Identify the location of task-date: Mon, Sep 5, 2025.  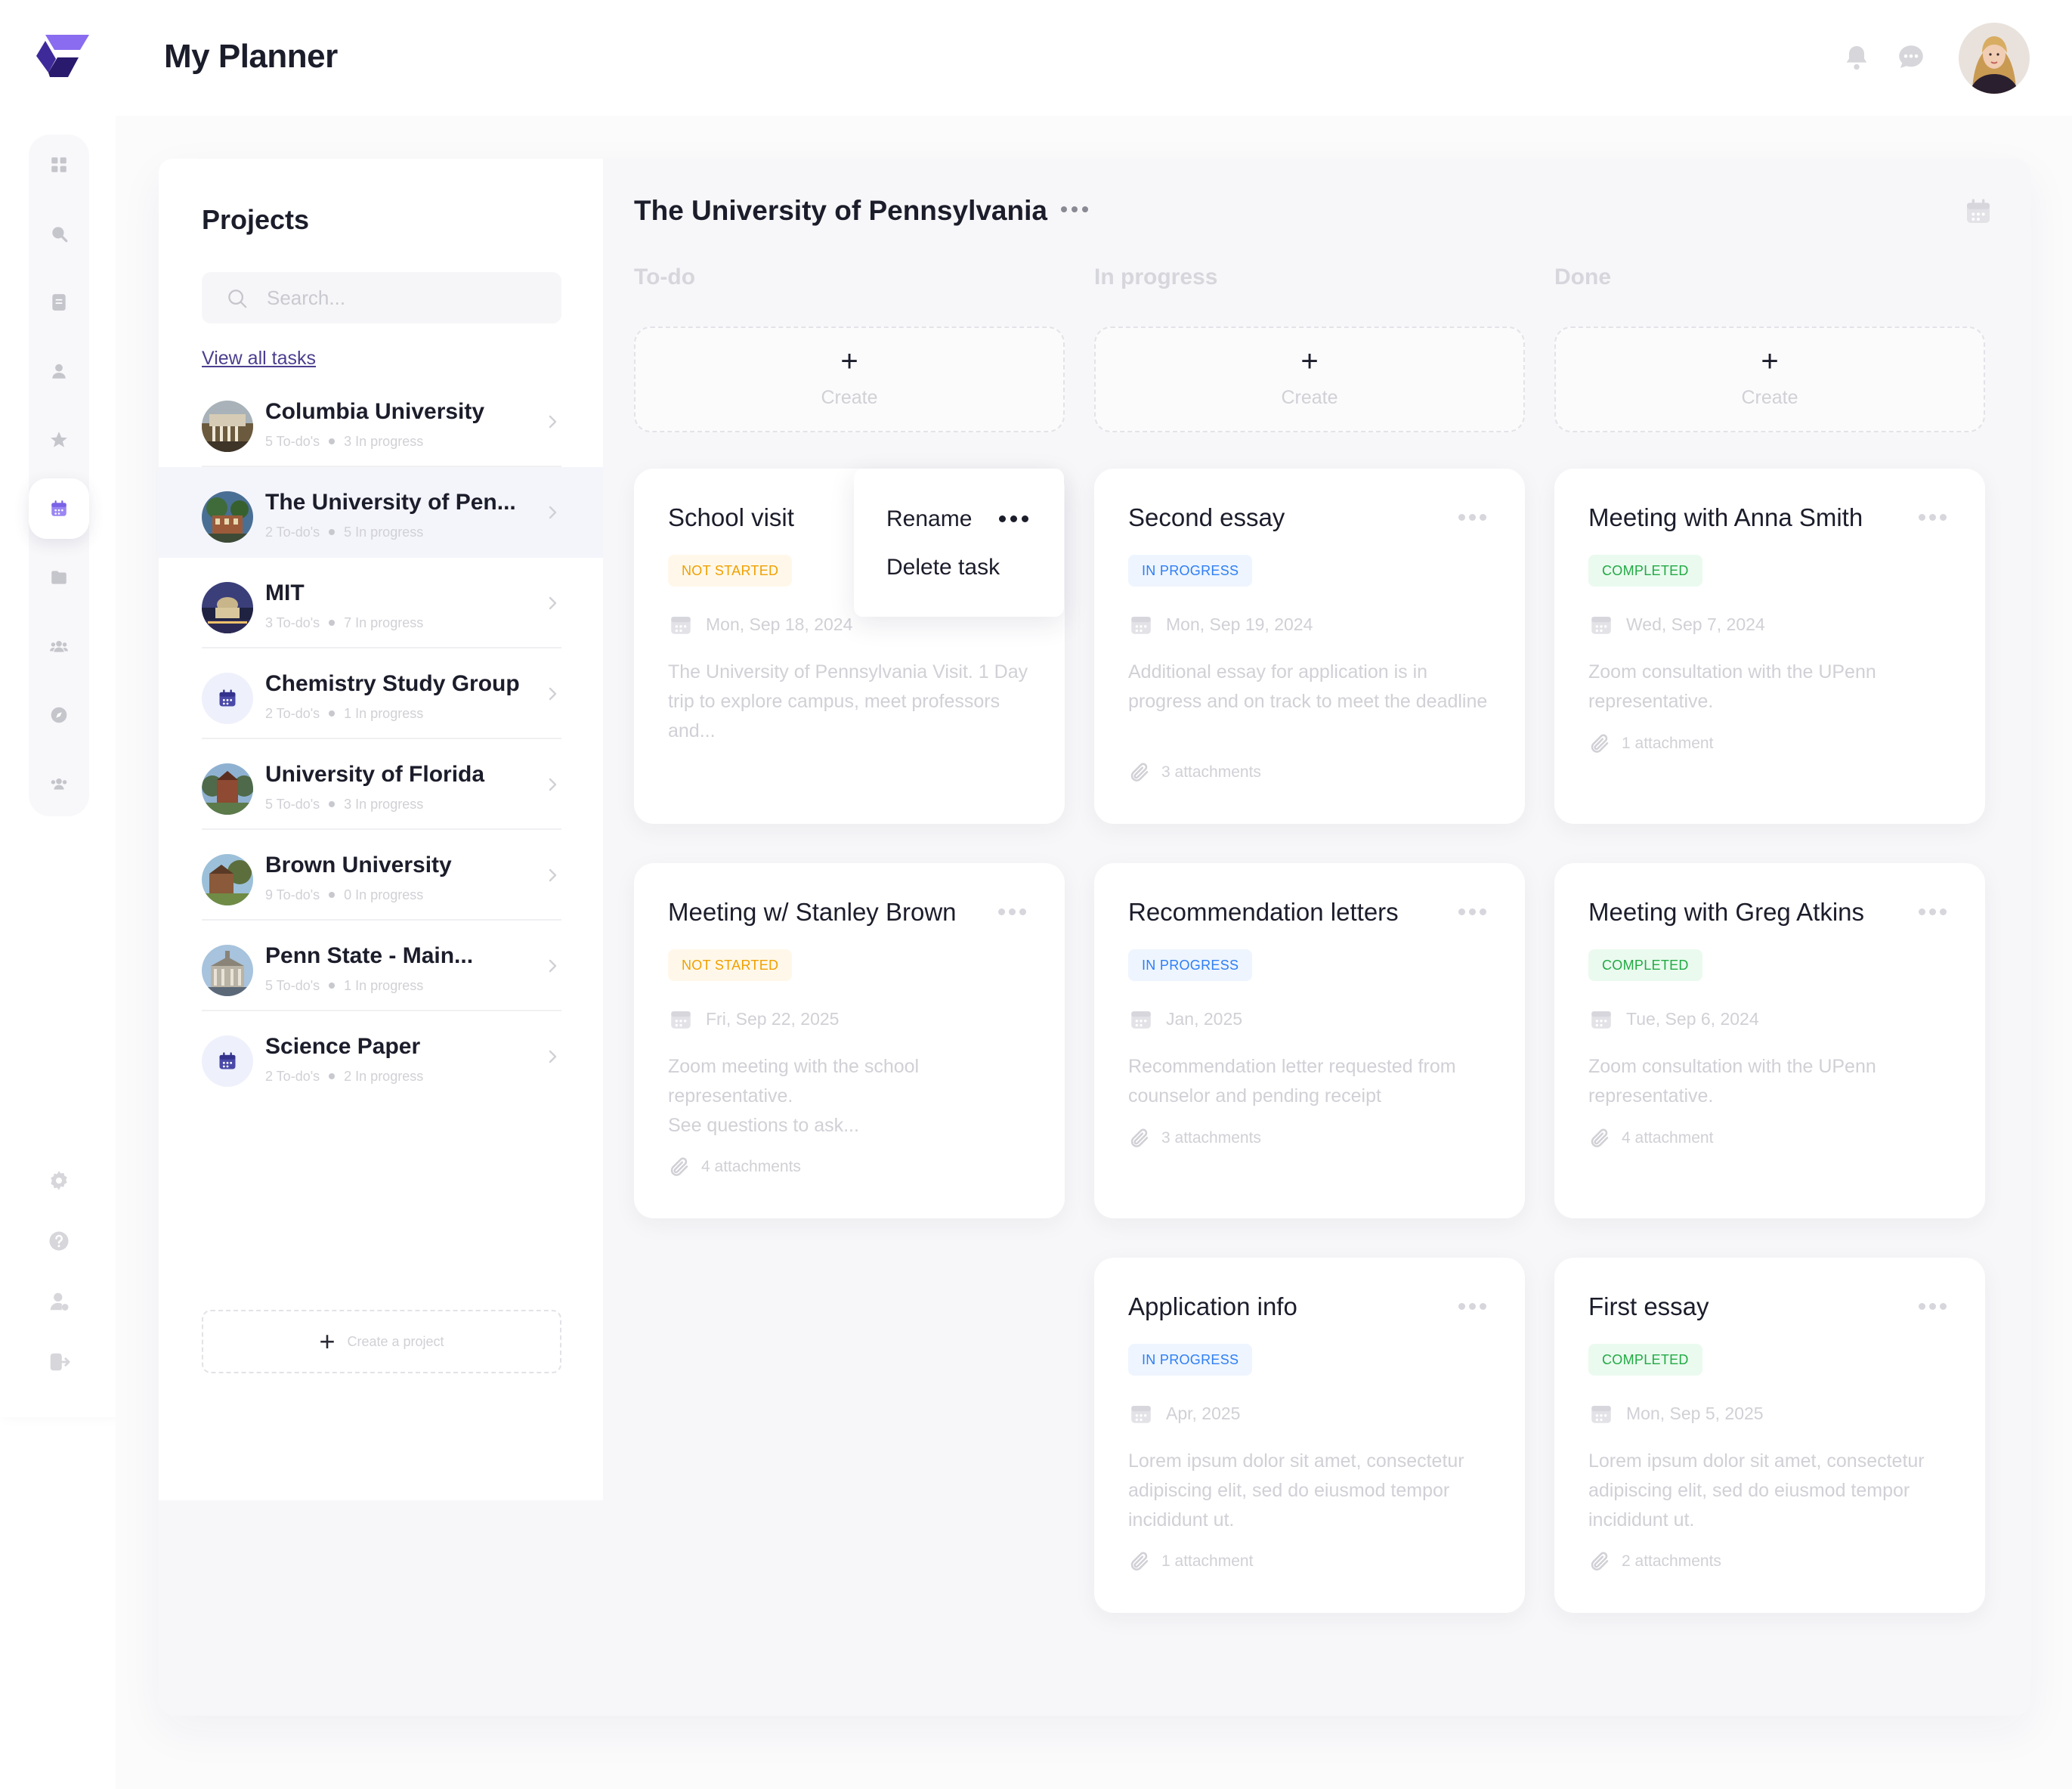
(1676, 1413).